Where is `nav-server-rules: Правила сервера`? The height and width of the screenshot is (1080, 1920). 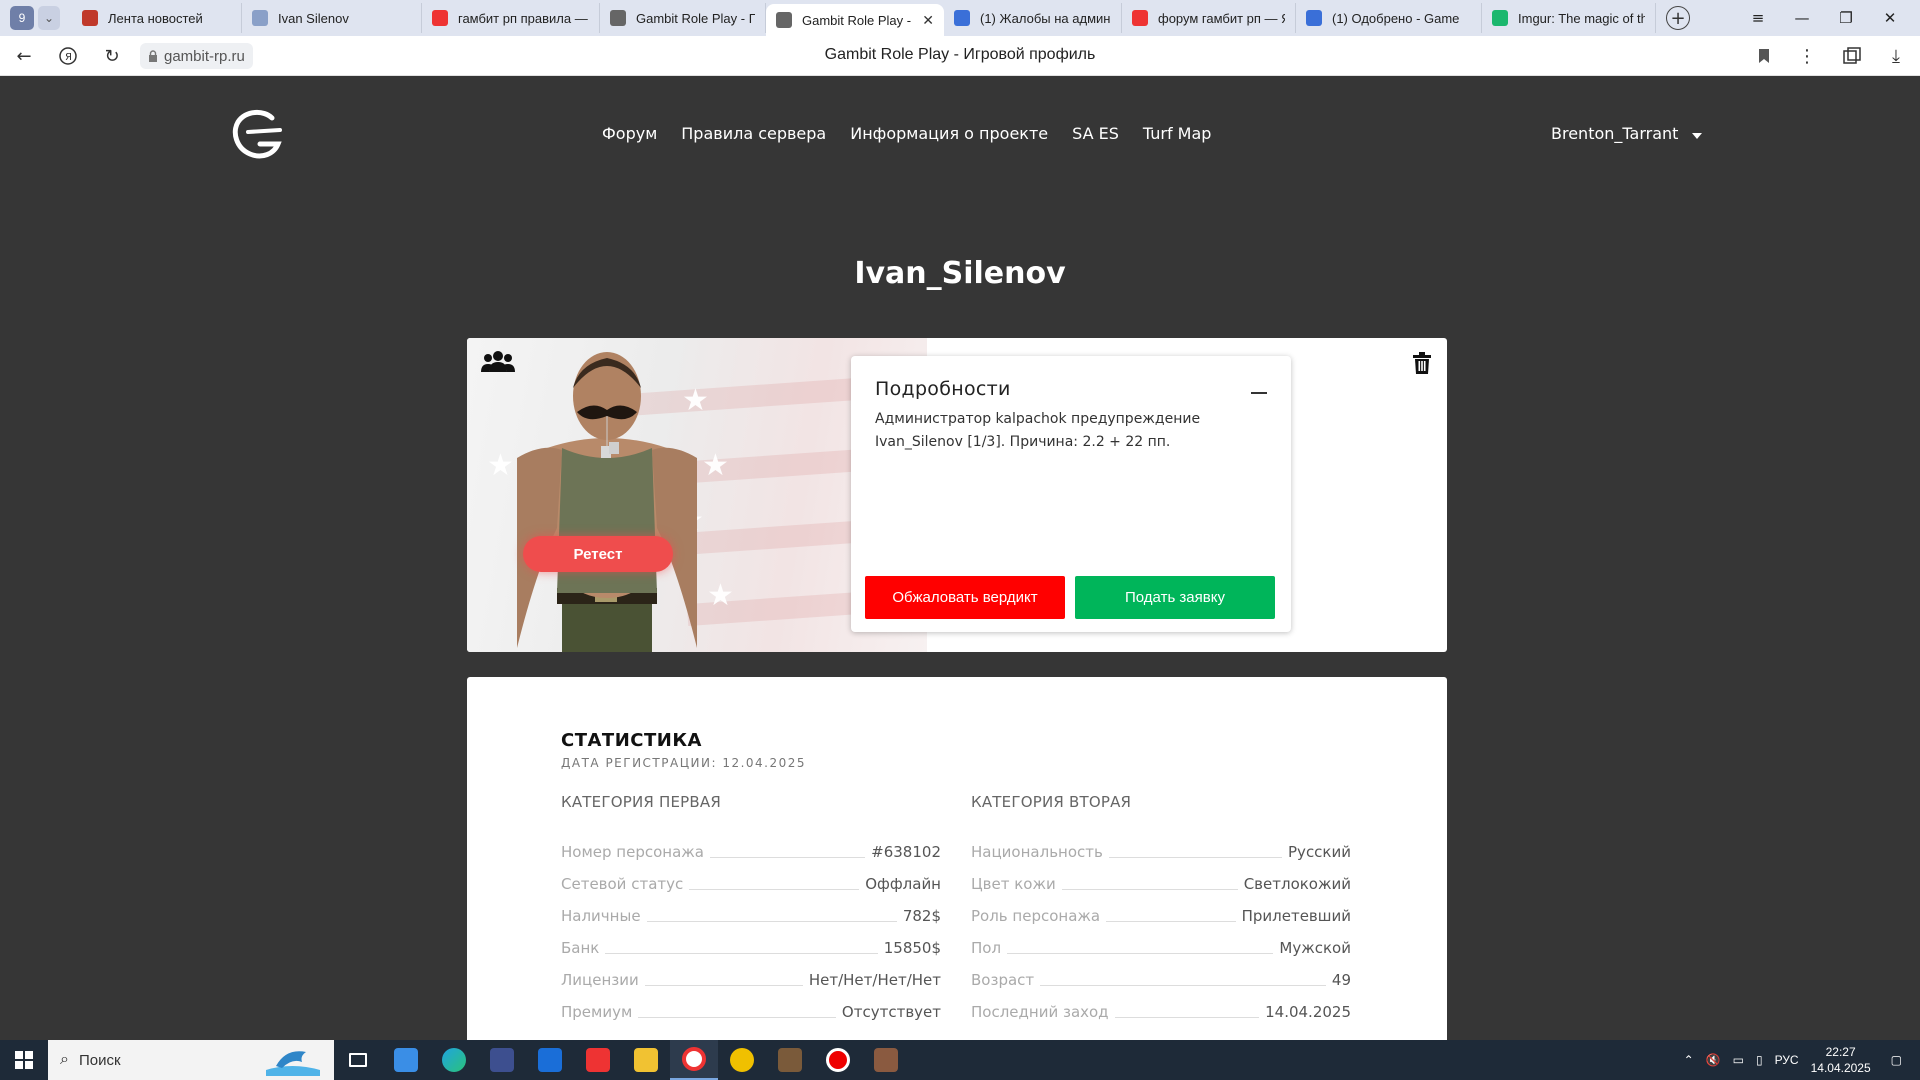 nav-server-rules: Правила сервера is located at coordinates (753, 133).